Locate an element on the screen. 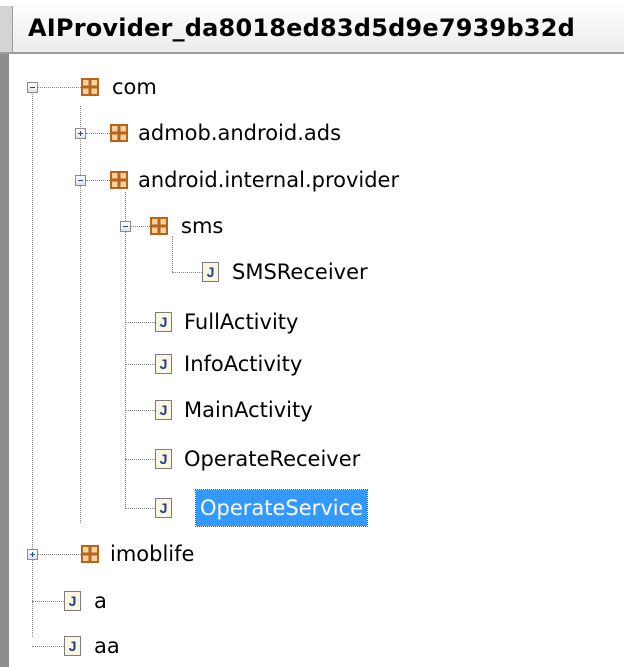 The height and width of the screenshot is (667, 624). tree-item-operateservice: OperateService is located at coordinates (281, 508).